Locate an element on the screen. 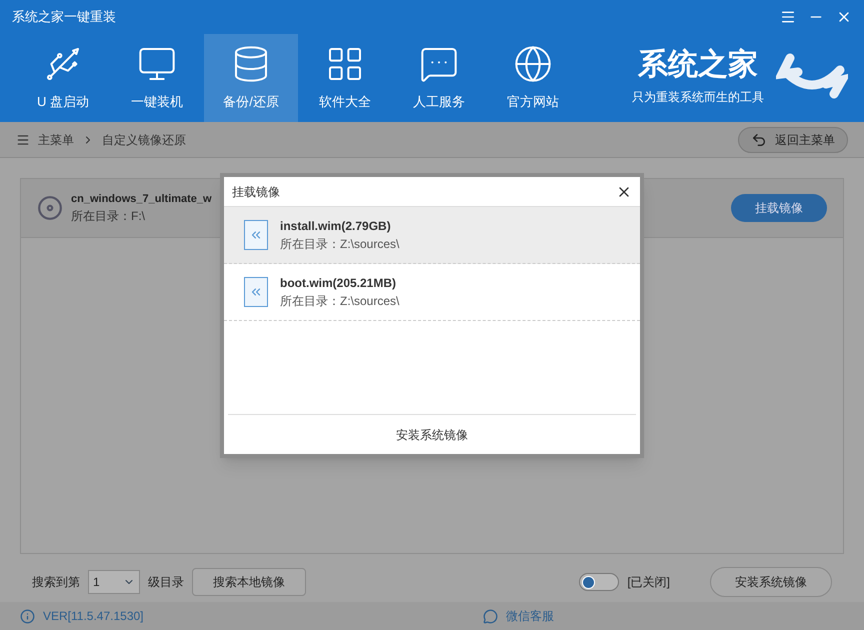 The image size is (864, 630). breadcrumb-item: 主菜单 is located at coordinates (56, 139).